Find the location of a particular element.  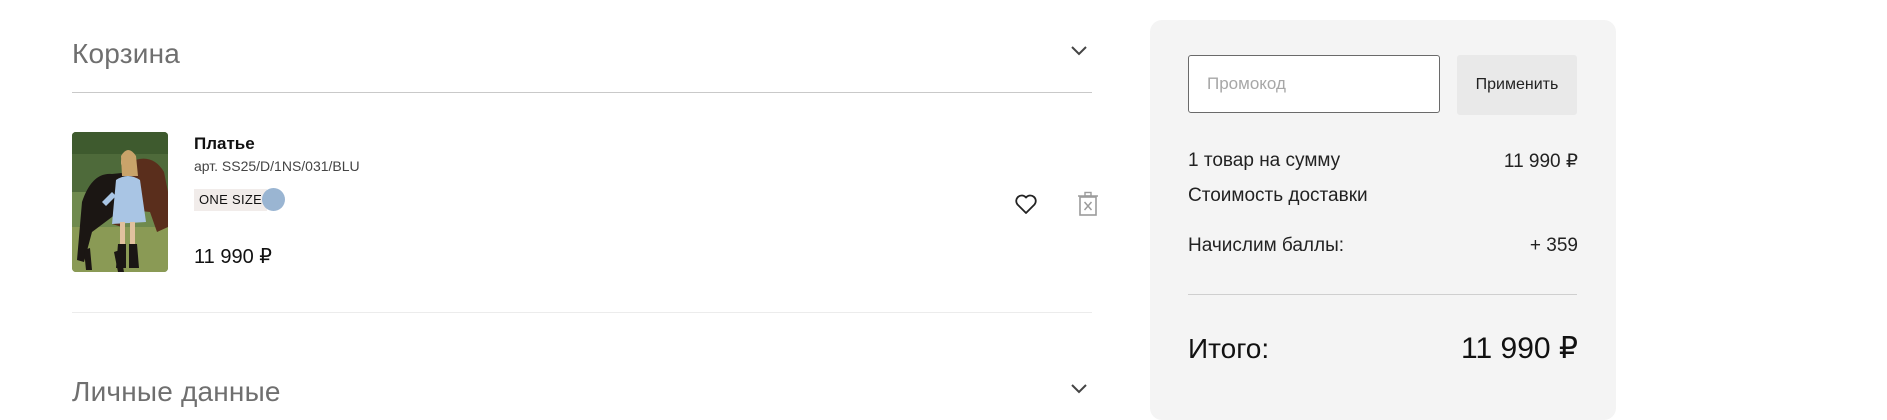

promo-code-input is located at coordinates (1314, 84).